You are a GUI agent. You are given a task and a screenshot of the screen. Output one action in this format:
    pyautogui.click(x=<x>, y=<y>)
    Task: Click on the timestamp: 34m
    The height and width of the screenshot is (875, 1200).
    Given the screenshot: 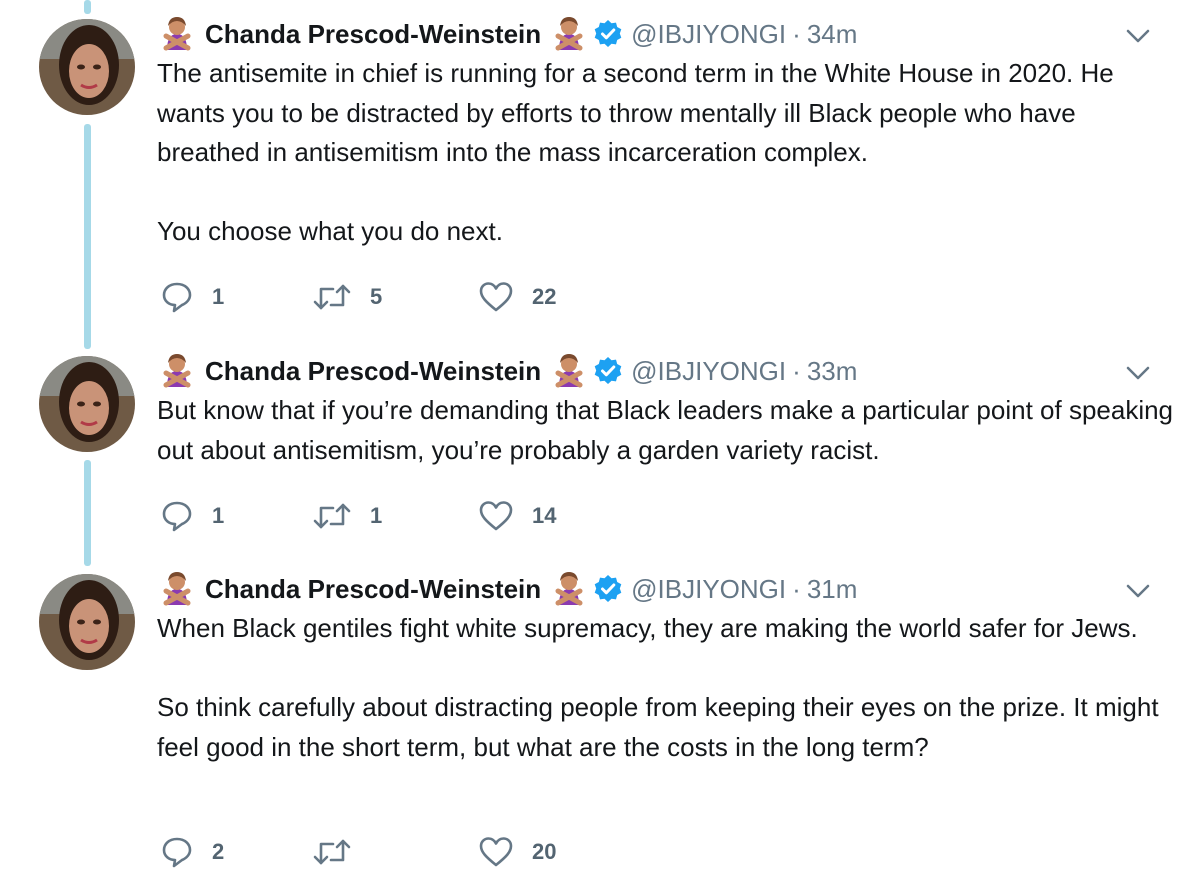 What is the action you would take?
    pyautogui.click(x=832, y=34)
    